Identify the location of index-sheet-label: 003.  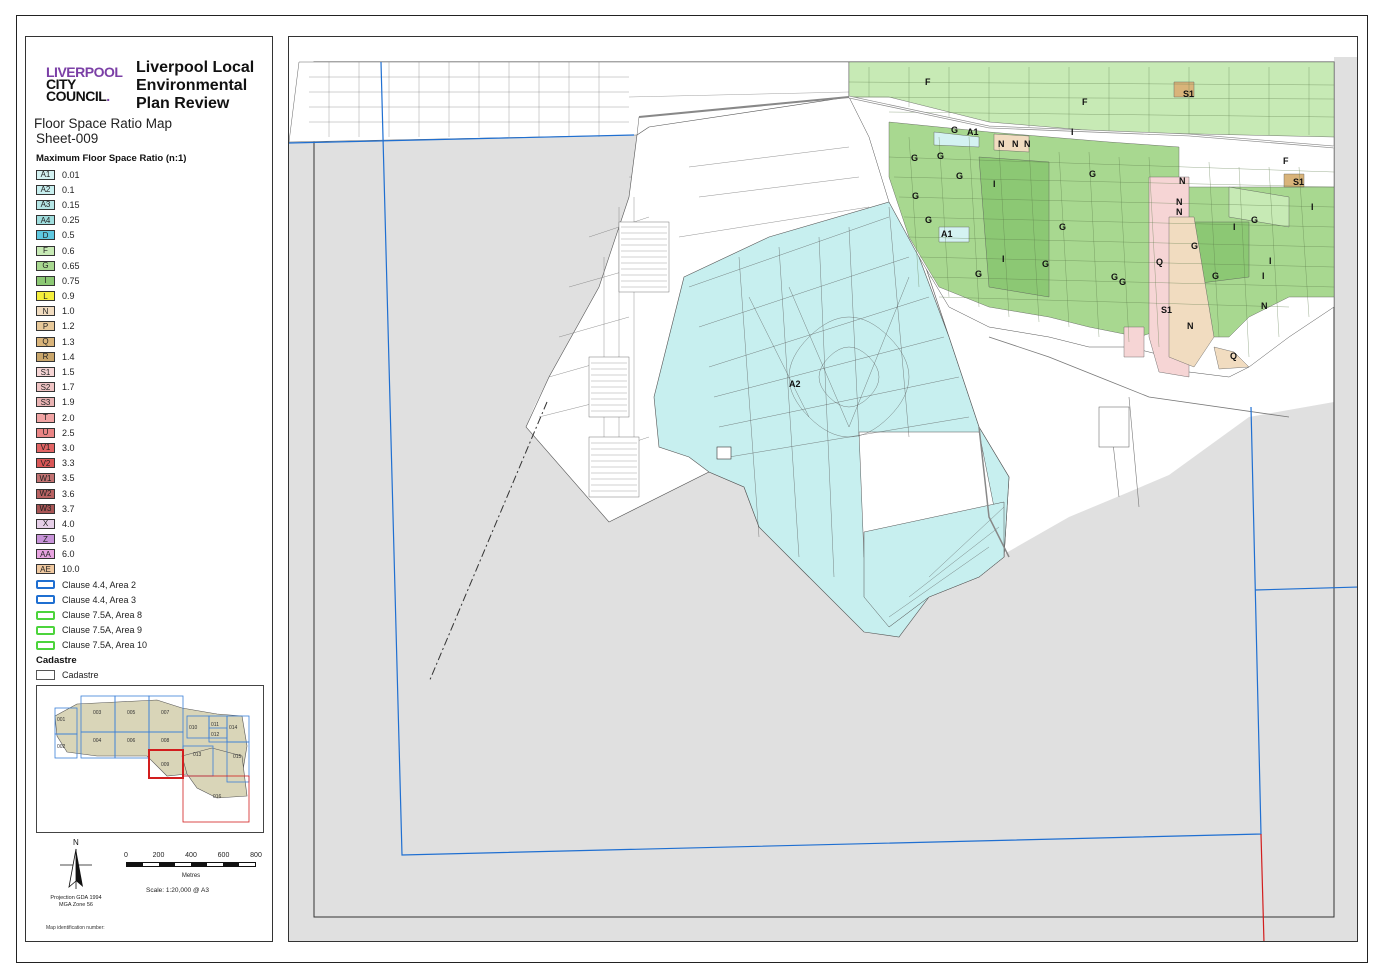
(97, 713).